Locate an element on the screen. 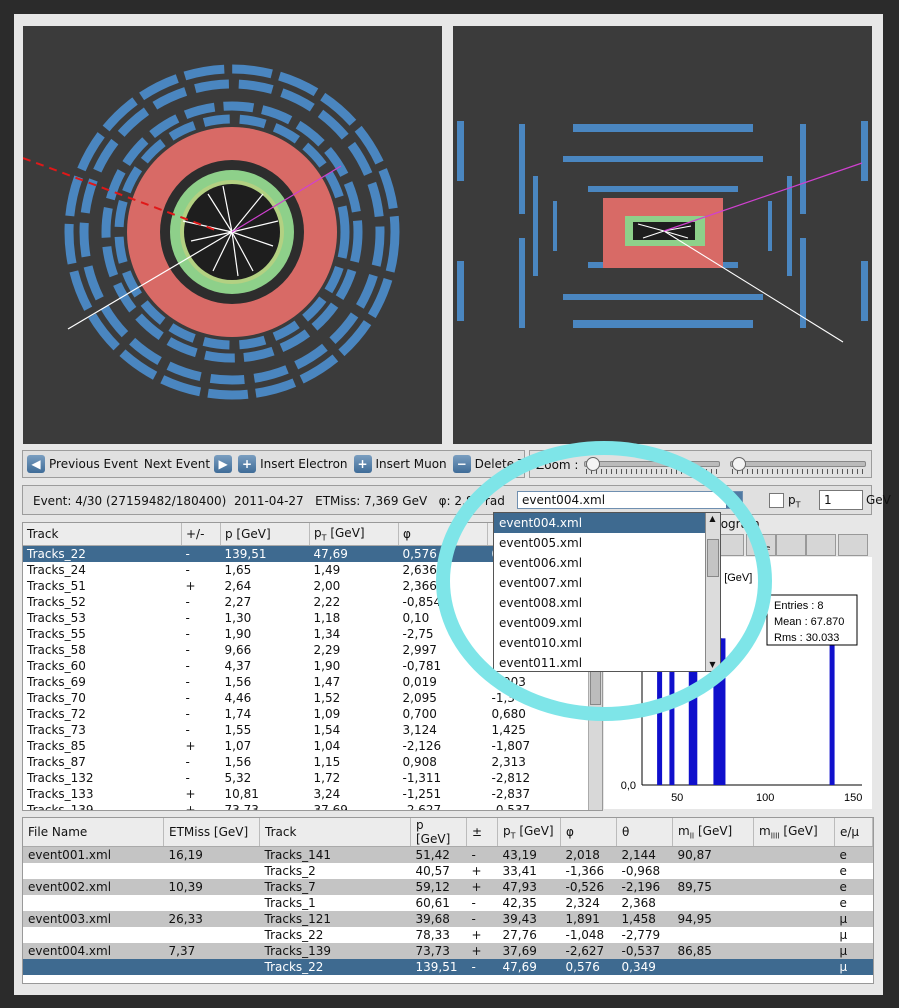 The image size is (899, 1008). col-mll: mll [GeV] is located at coordinates (713, 832).